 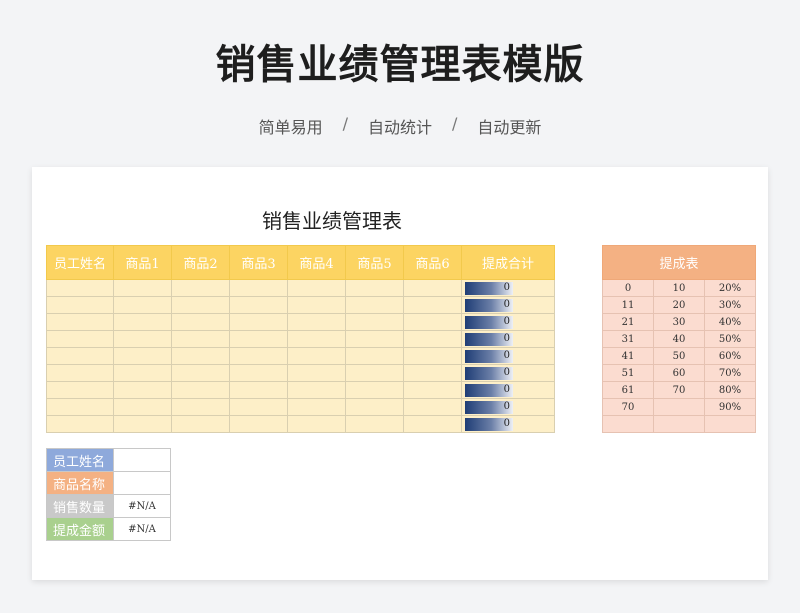 What do you see at coordinates (730, 424) in the screenshot?
I see `rate-percent-cell` at bounding box center [730, 424].